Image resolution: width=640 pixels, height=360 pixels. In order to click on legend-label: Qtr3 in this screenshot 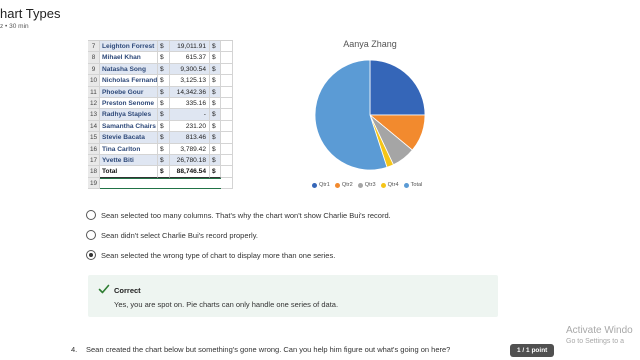, I will do `click(370, 185)`.